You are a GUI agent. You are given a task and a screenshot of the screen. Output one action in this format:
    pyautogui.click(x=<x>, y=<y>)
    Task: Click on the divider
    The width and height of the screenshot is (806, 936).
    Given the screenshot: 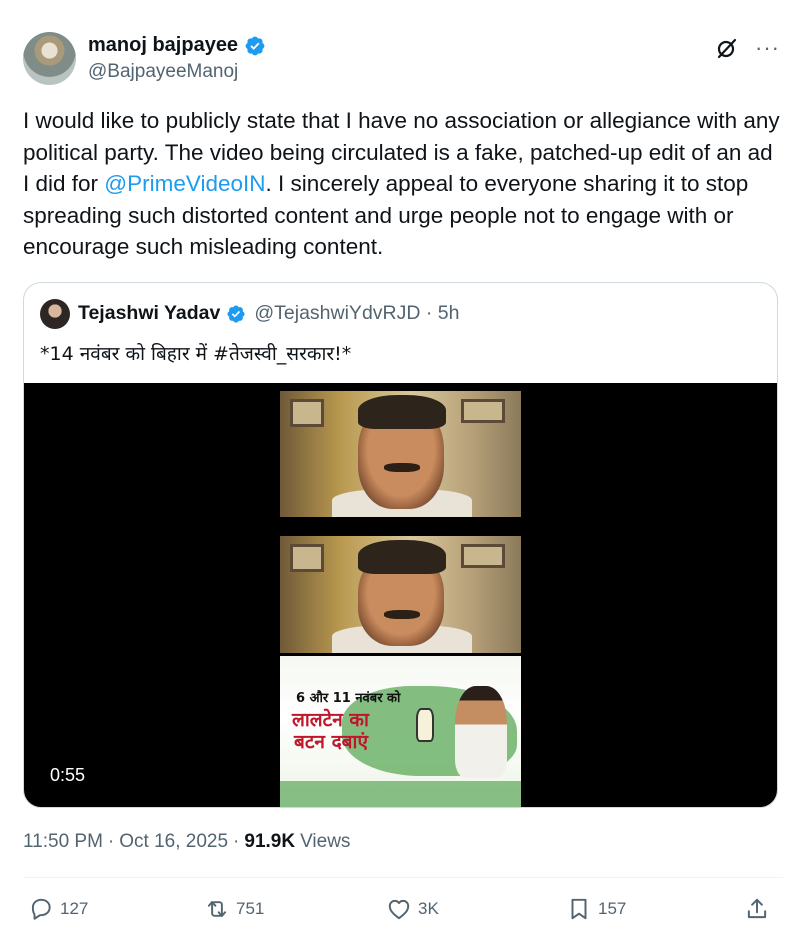 What is the action you would take?
    pyautogui.click(x=403, y=877)
    